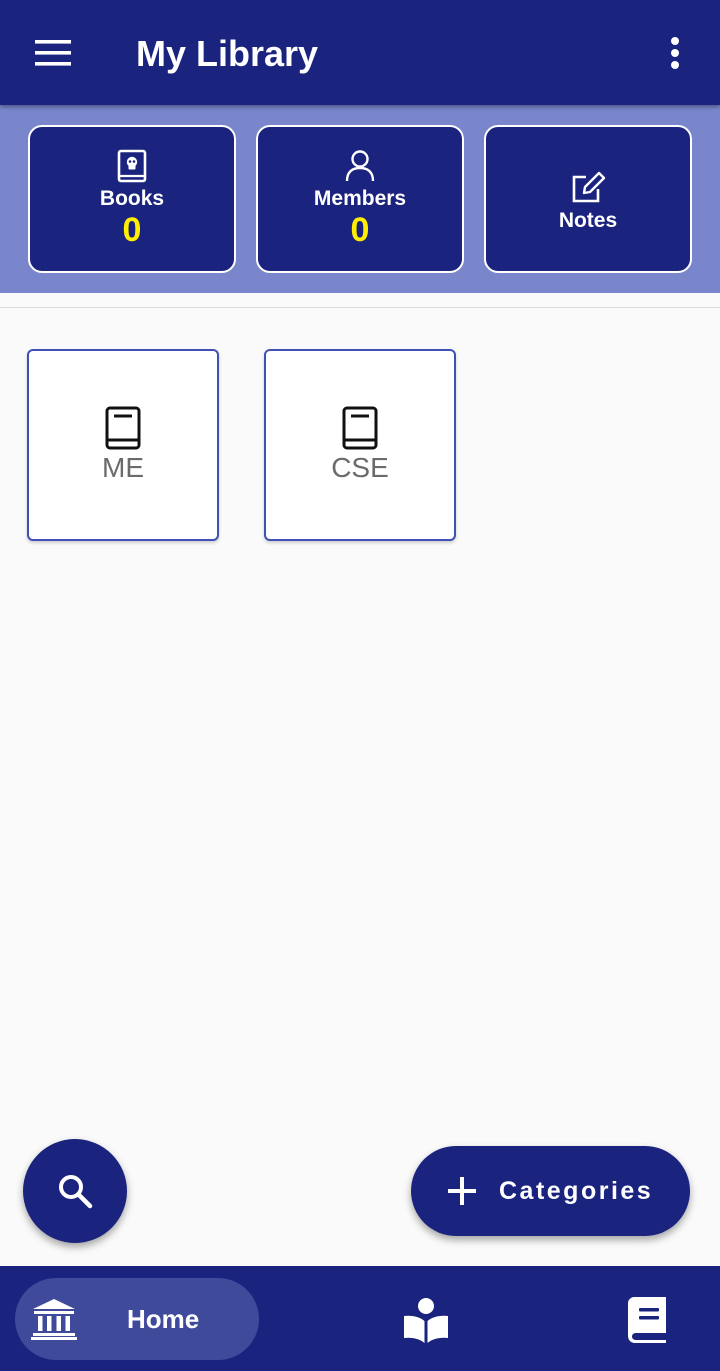  Describe the element at coordinates (576, 1190) in the screenshot. I see `add-category-label: Categories` at that location.